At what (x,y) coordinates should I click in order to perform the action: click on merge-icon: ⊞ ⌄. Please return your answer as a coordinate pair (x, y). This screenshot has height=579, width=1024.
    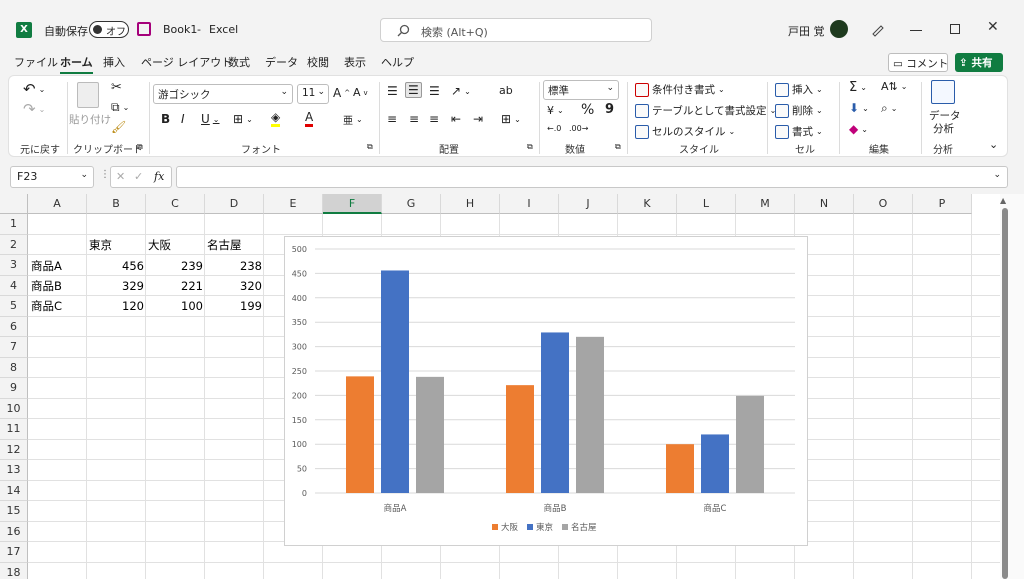
    Looking at the image, I should click on (511, 119).